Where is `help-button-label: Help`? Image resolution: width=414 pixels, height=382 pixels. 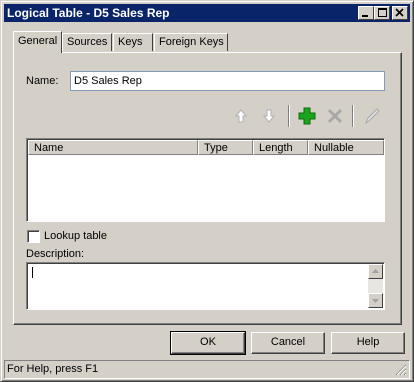
help-button-label: Help is located at coordinates (368, 342).